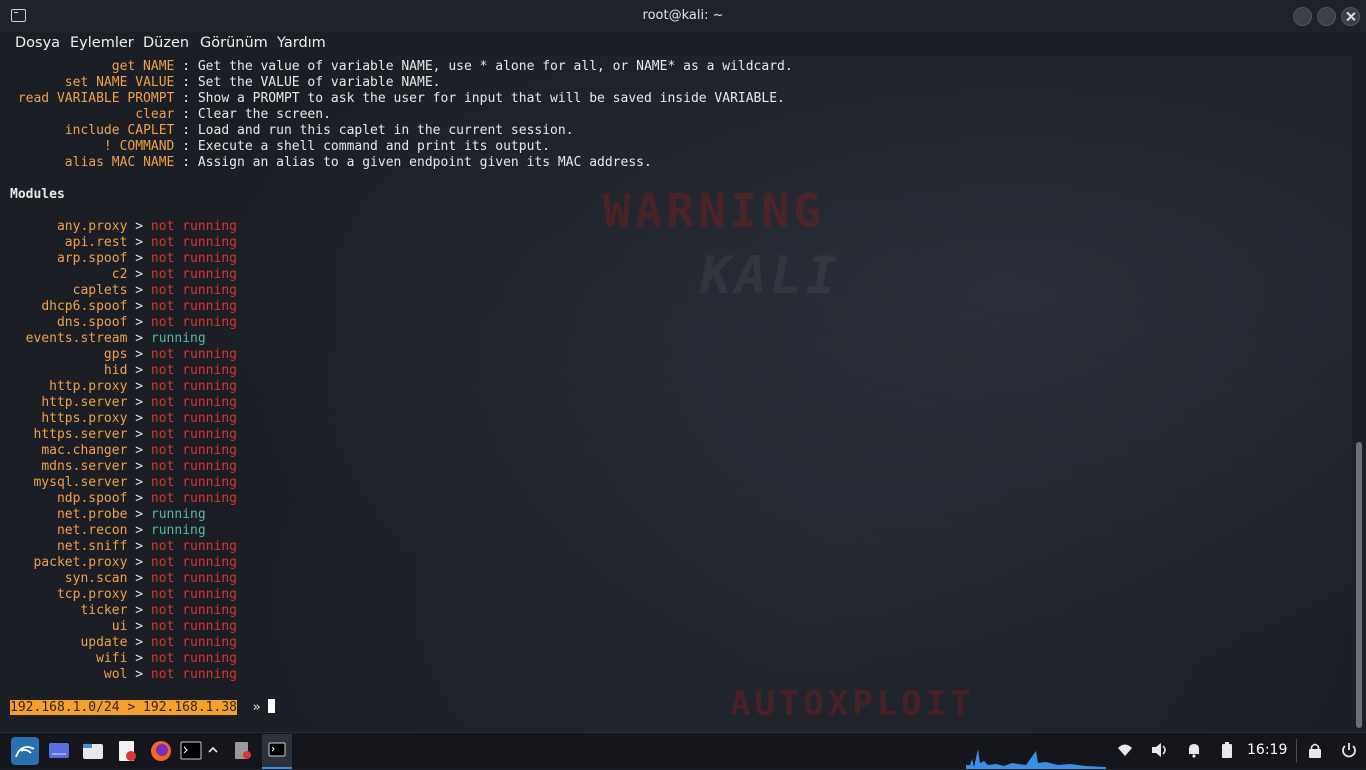  I want to click on firefox-icon, so click(161, 751).